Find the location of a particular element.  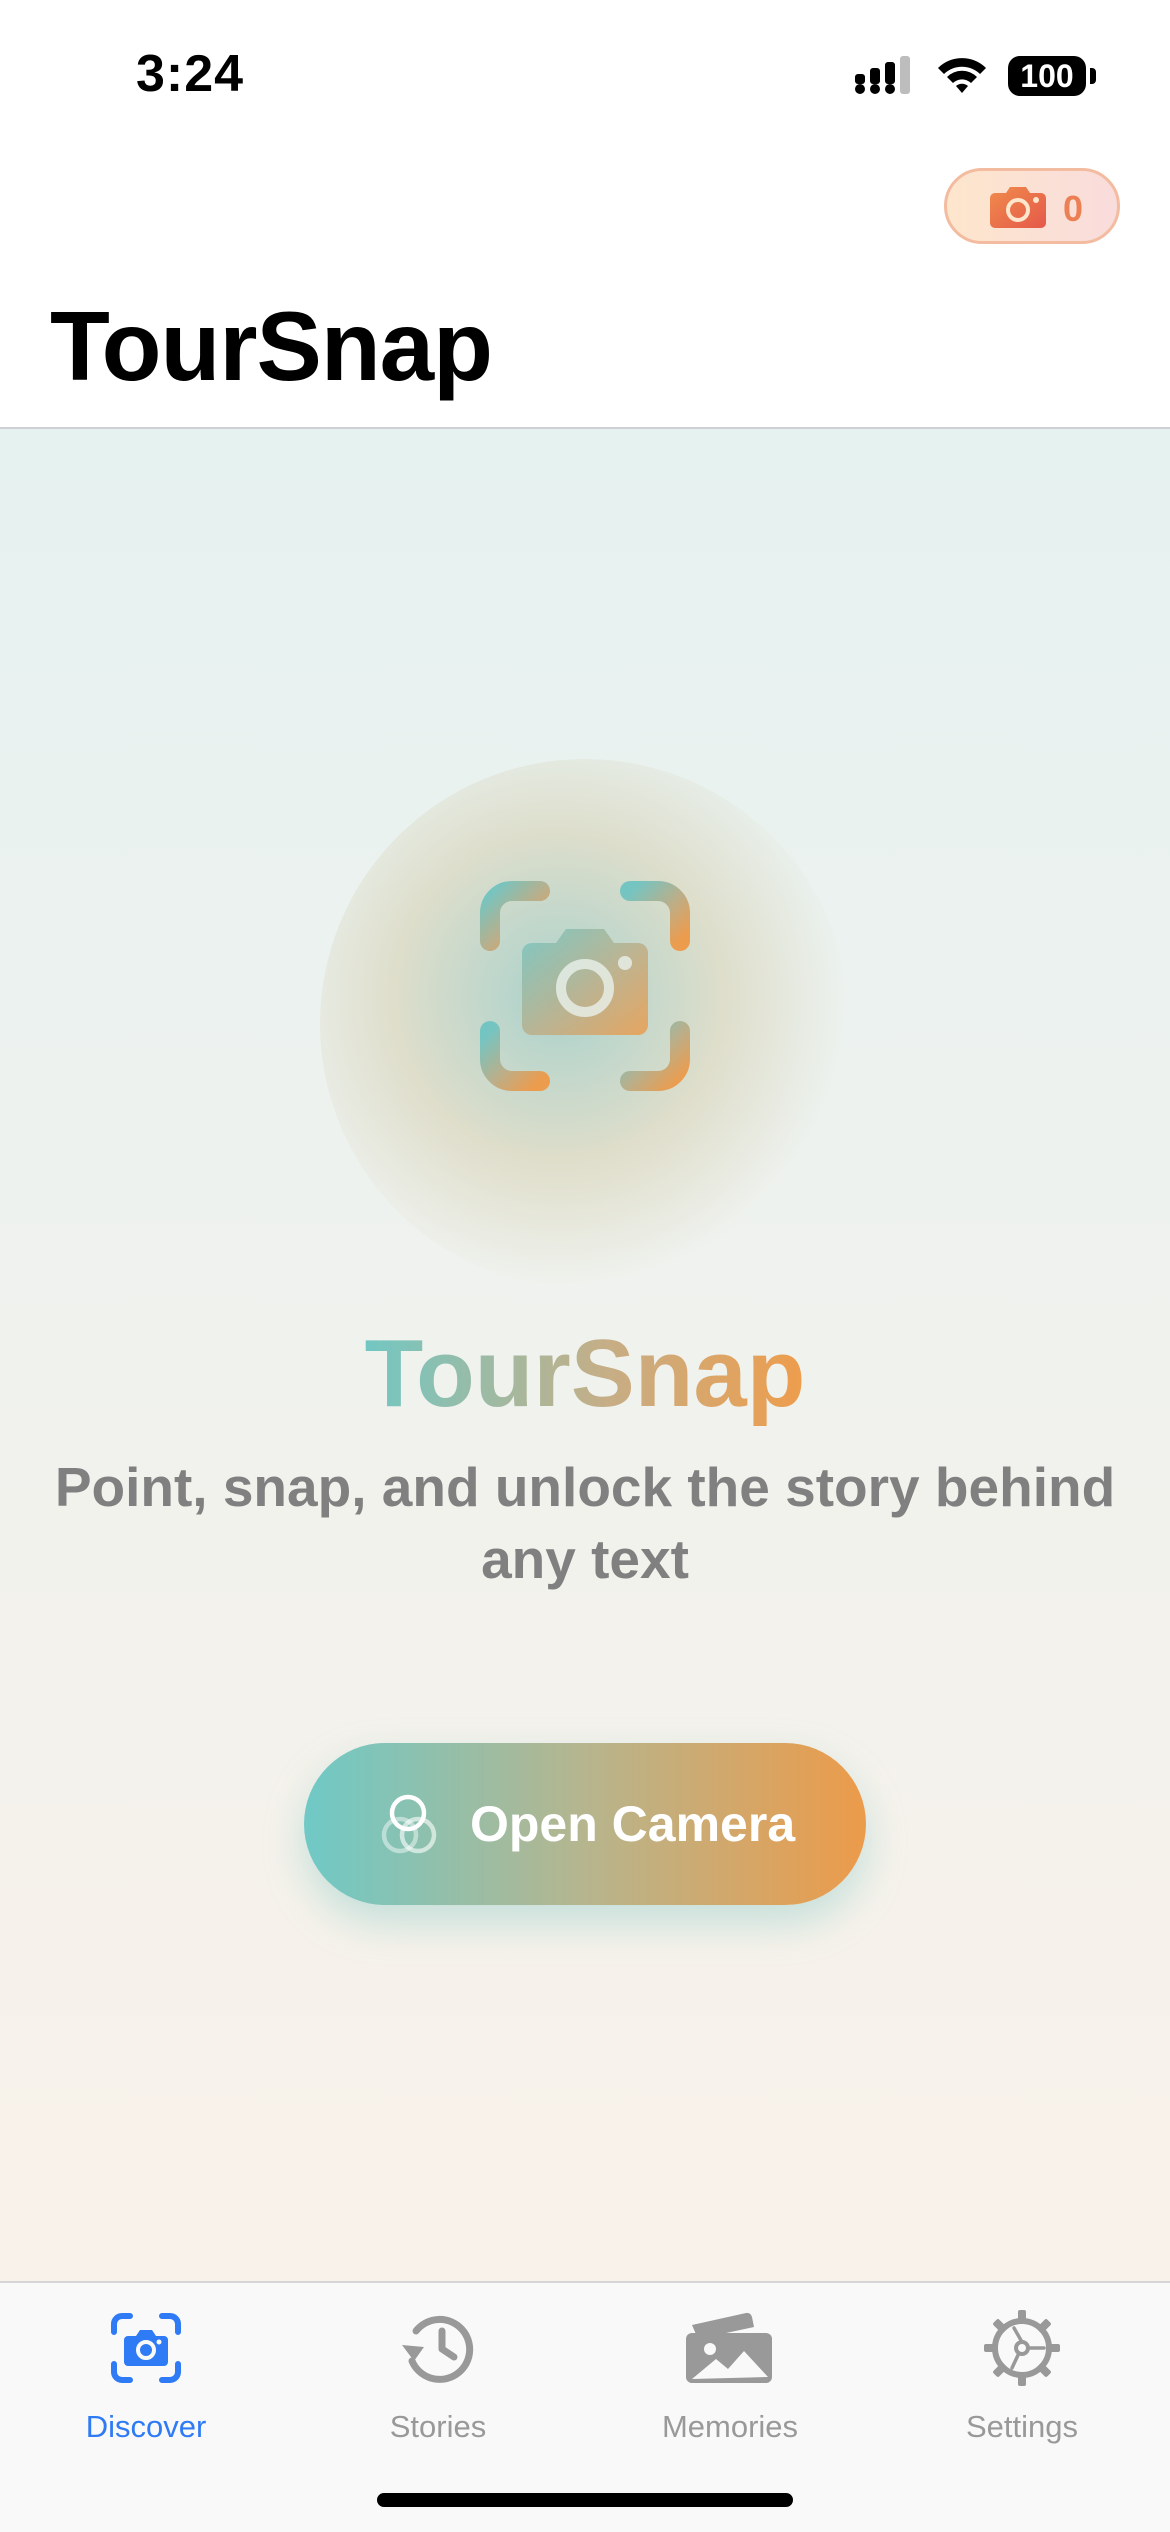

tab-stories: Stories is located at coordinates (438, 2378).